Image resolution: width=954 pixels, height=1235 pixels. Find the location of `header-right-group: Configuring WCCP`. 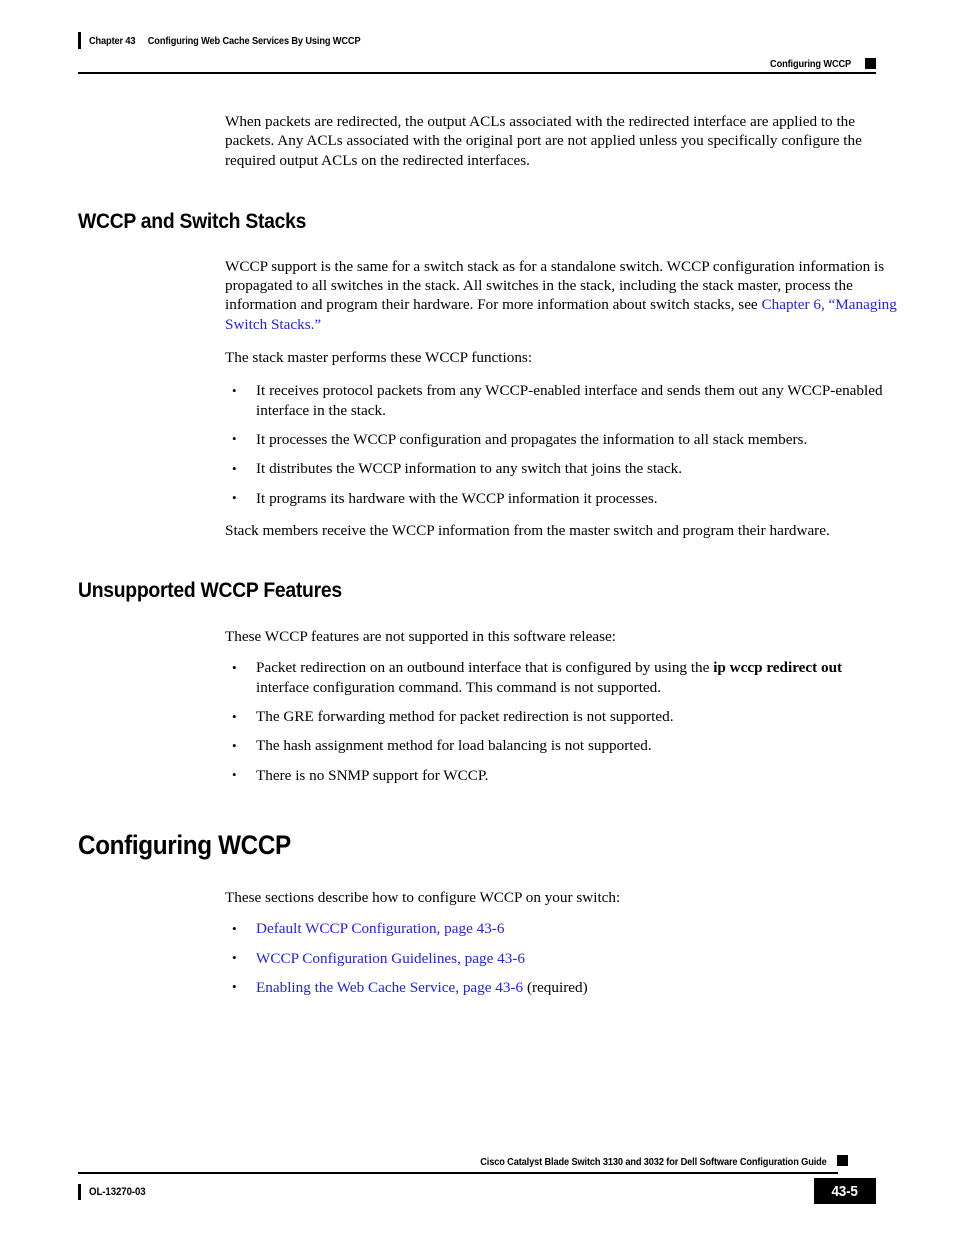

header-right-group: Configuring WCCP is located at coordinates (817, 63).